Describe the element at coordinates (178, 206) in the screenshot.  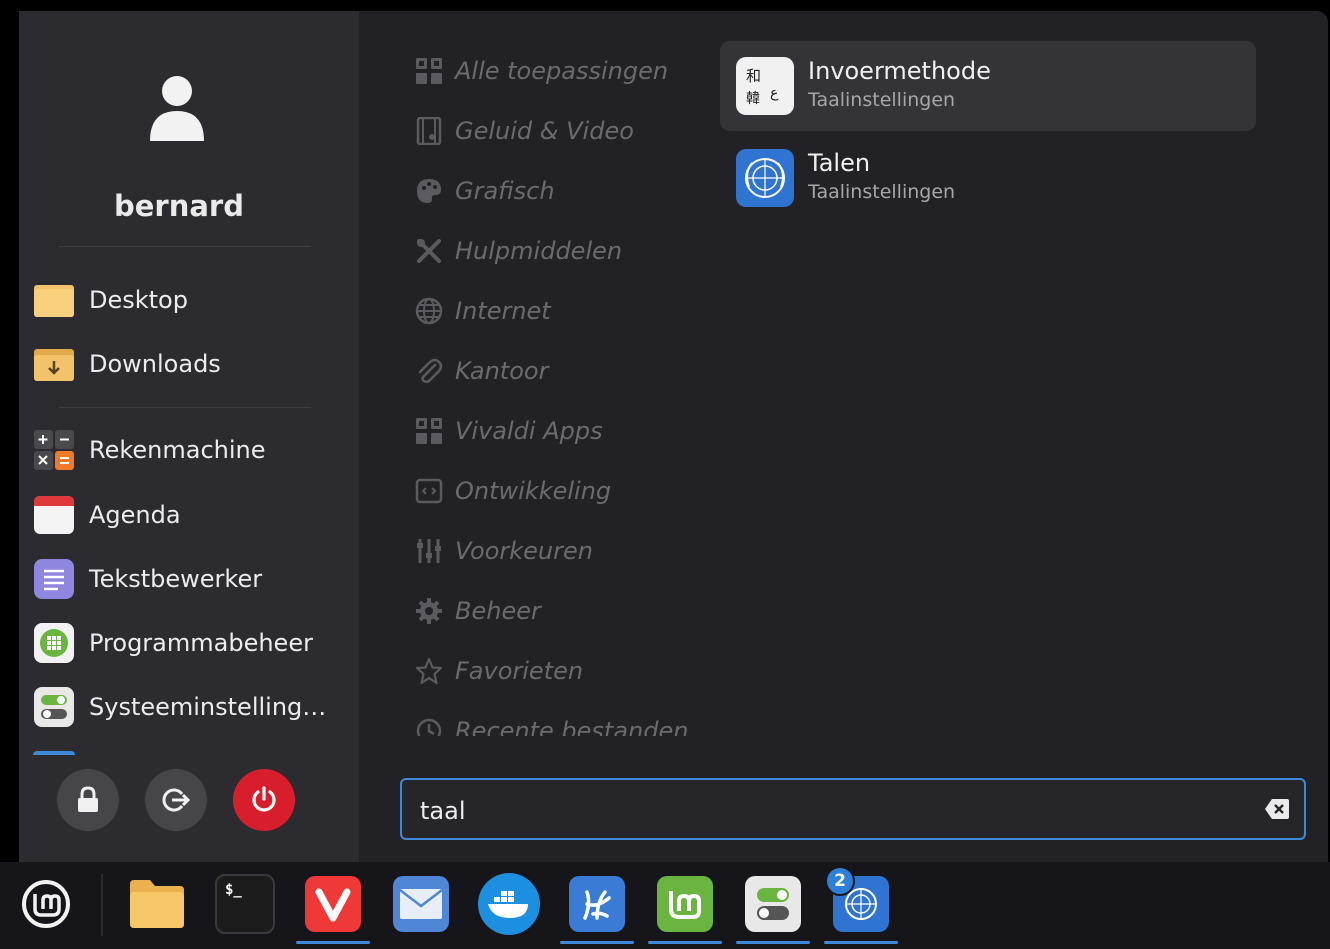
I see `user-name: bernard` at that location.